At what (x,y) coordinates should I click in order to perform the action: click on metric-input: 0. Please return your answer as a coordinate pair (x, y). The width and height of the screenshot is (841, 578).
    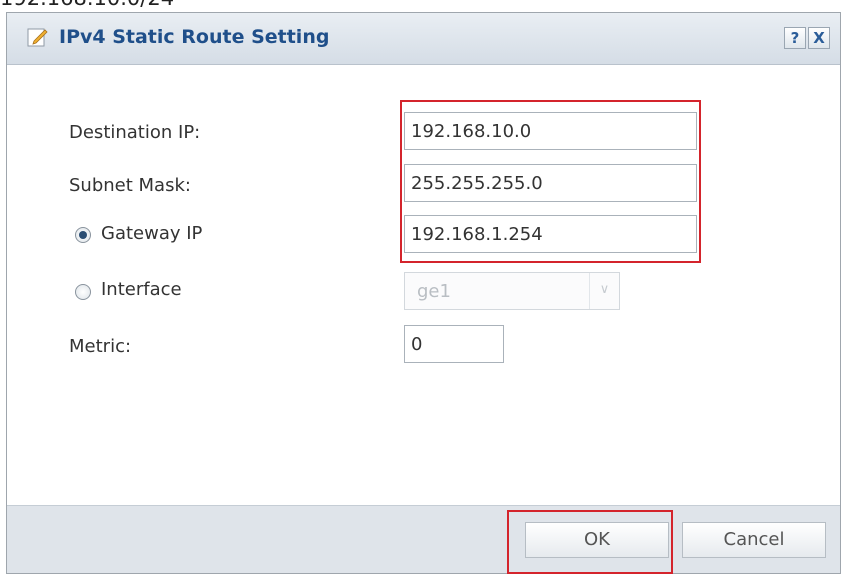
    Looking at the image, I should click on (454, 344).